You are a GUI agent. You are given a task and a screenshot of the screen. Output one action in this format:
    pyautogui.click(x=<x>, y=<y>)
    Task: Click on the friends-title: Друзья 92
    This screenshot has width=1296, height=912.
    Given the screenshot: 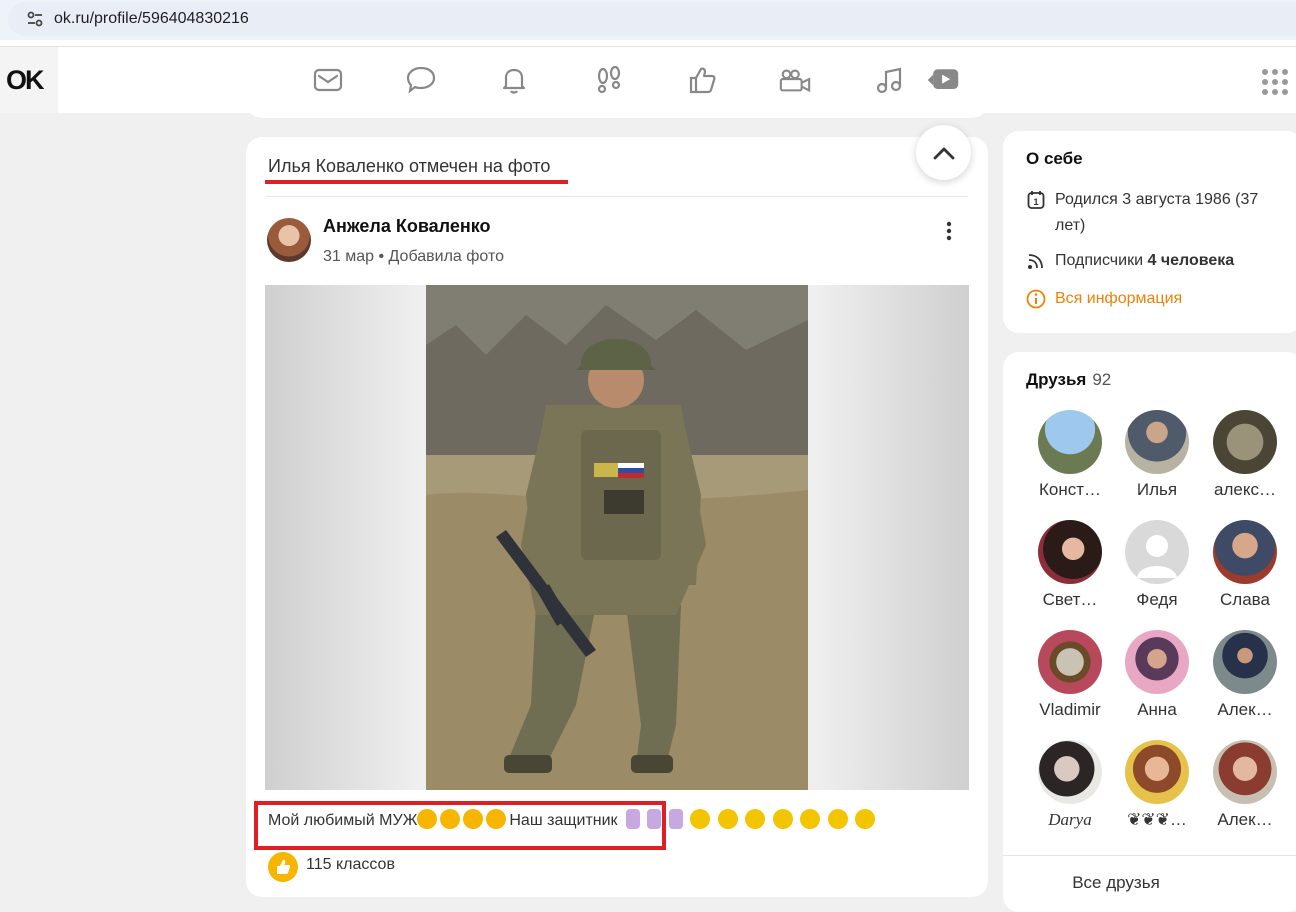 What is the action you would take?
    pyautogui.click(x=1068, y=380)
    